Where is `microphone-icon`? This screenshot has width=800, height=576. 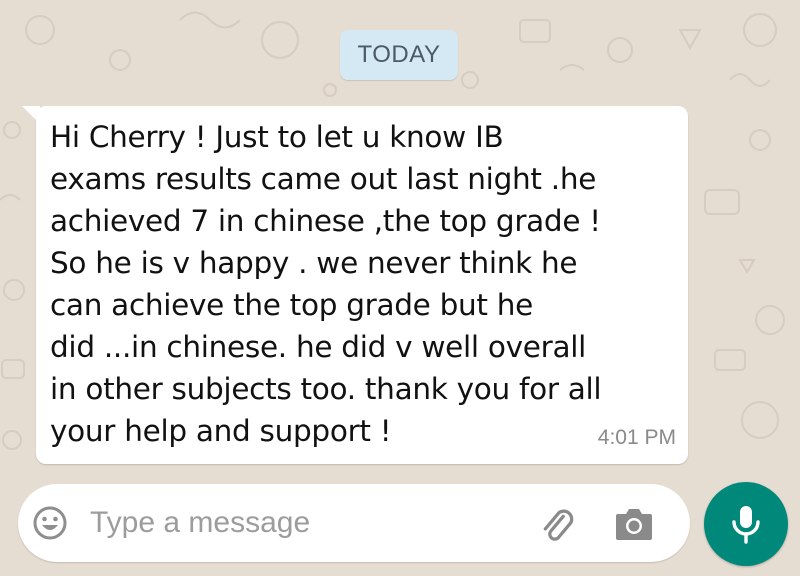 microphone-icon is located at coordinates (746, 525).